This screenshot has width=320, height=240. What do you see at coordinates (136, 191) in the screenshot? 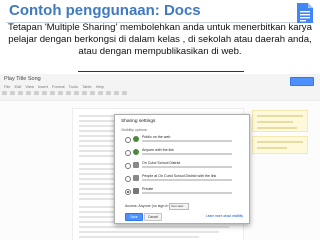
I see `lock-icon` at bounding box center [136, 191].